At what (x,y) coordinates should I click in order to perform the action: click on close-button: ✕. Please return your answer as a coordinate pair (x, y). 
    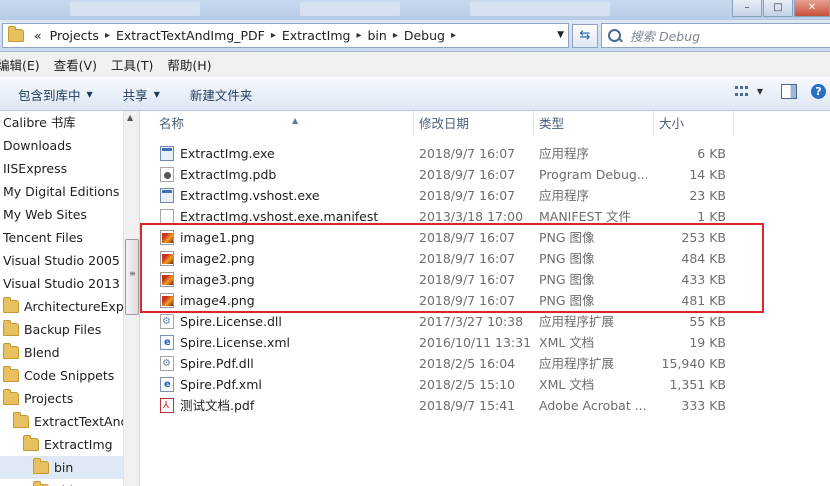
    Looking at the image, I should click on (812, 8).